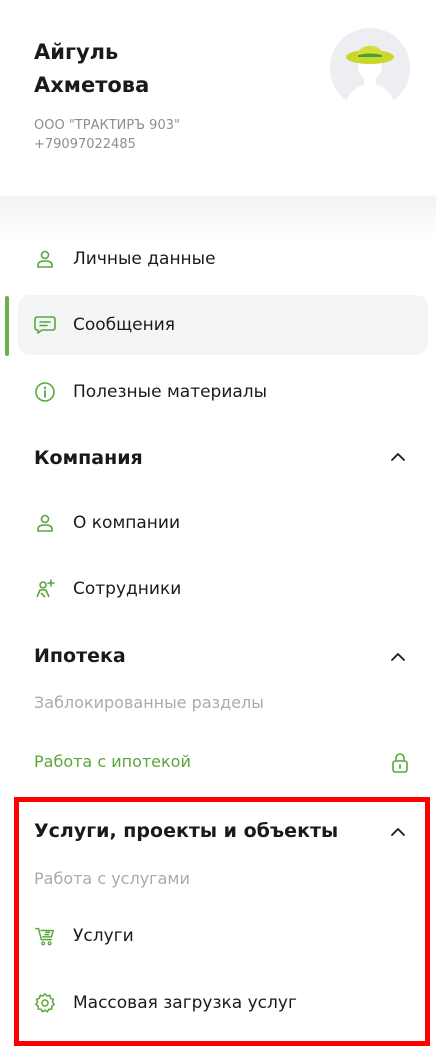 This screenshot has width=436, height=1048. What do you see at coordinates (127, 589) in the screenshot?
I see `menu-label-employees: Сотрудники` at bounding box center [127, 589].